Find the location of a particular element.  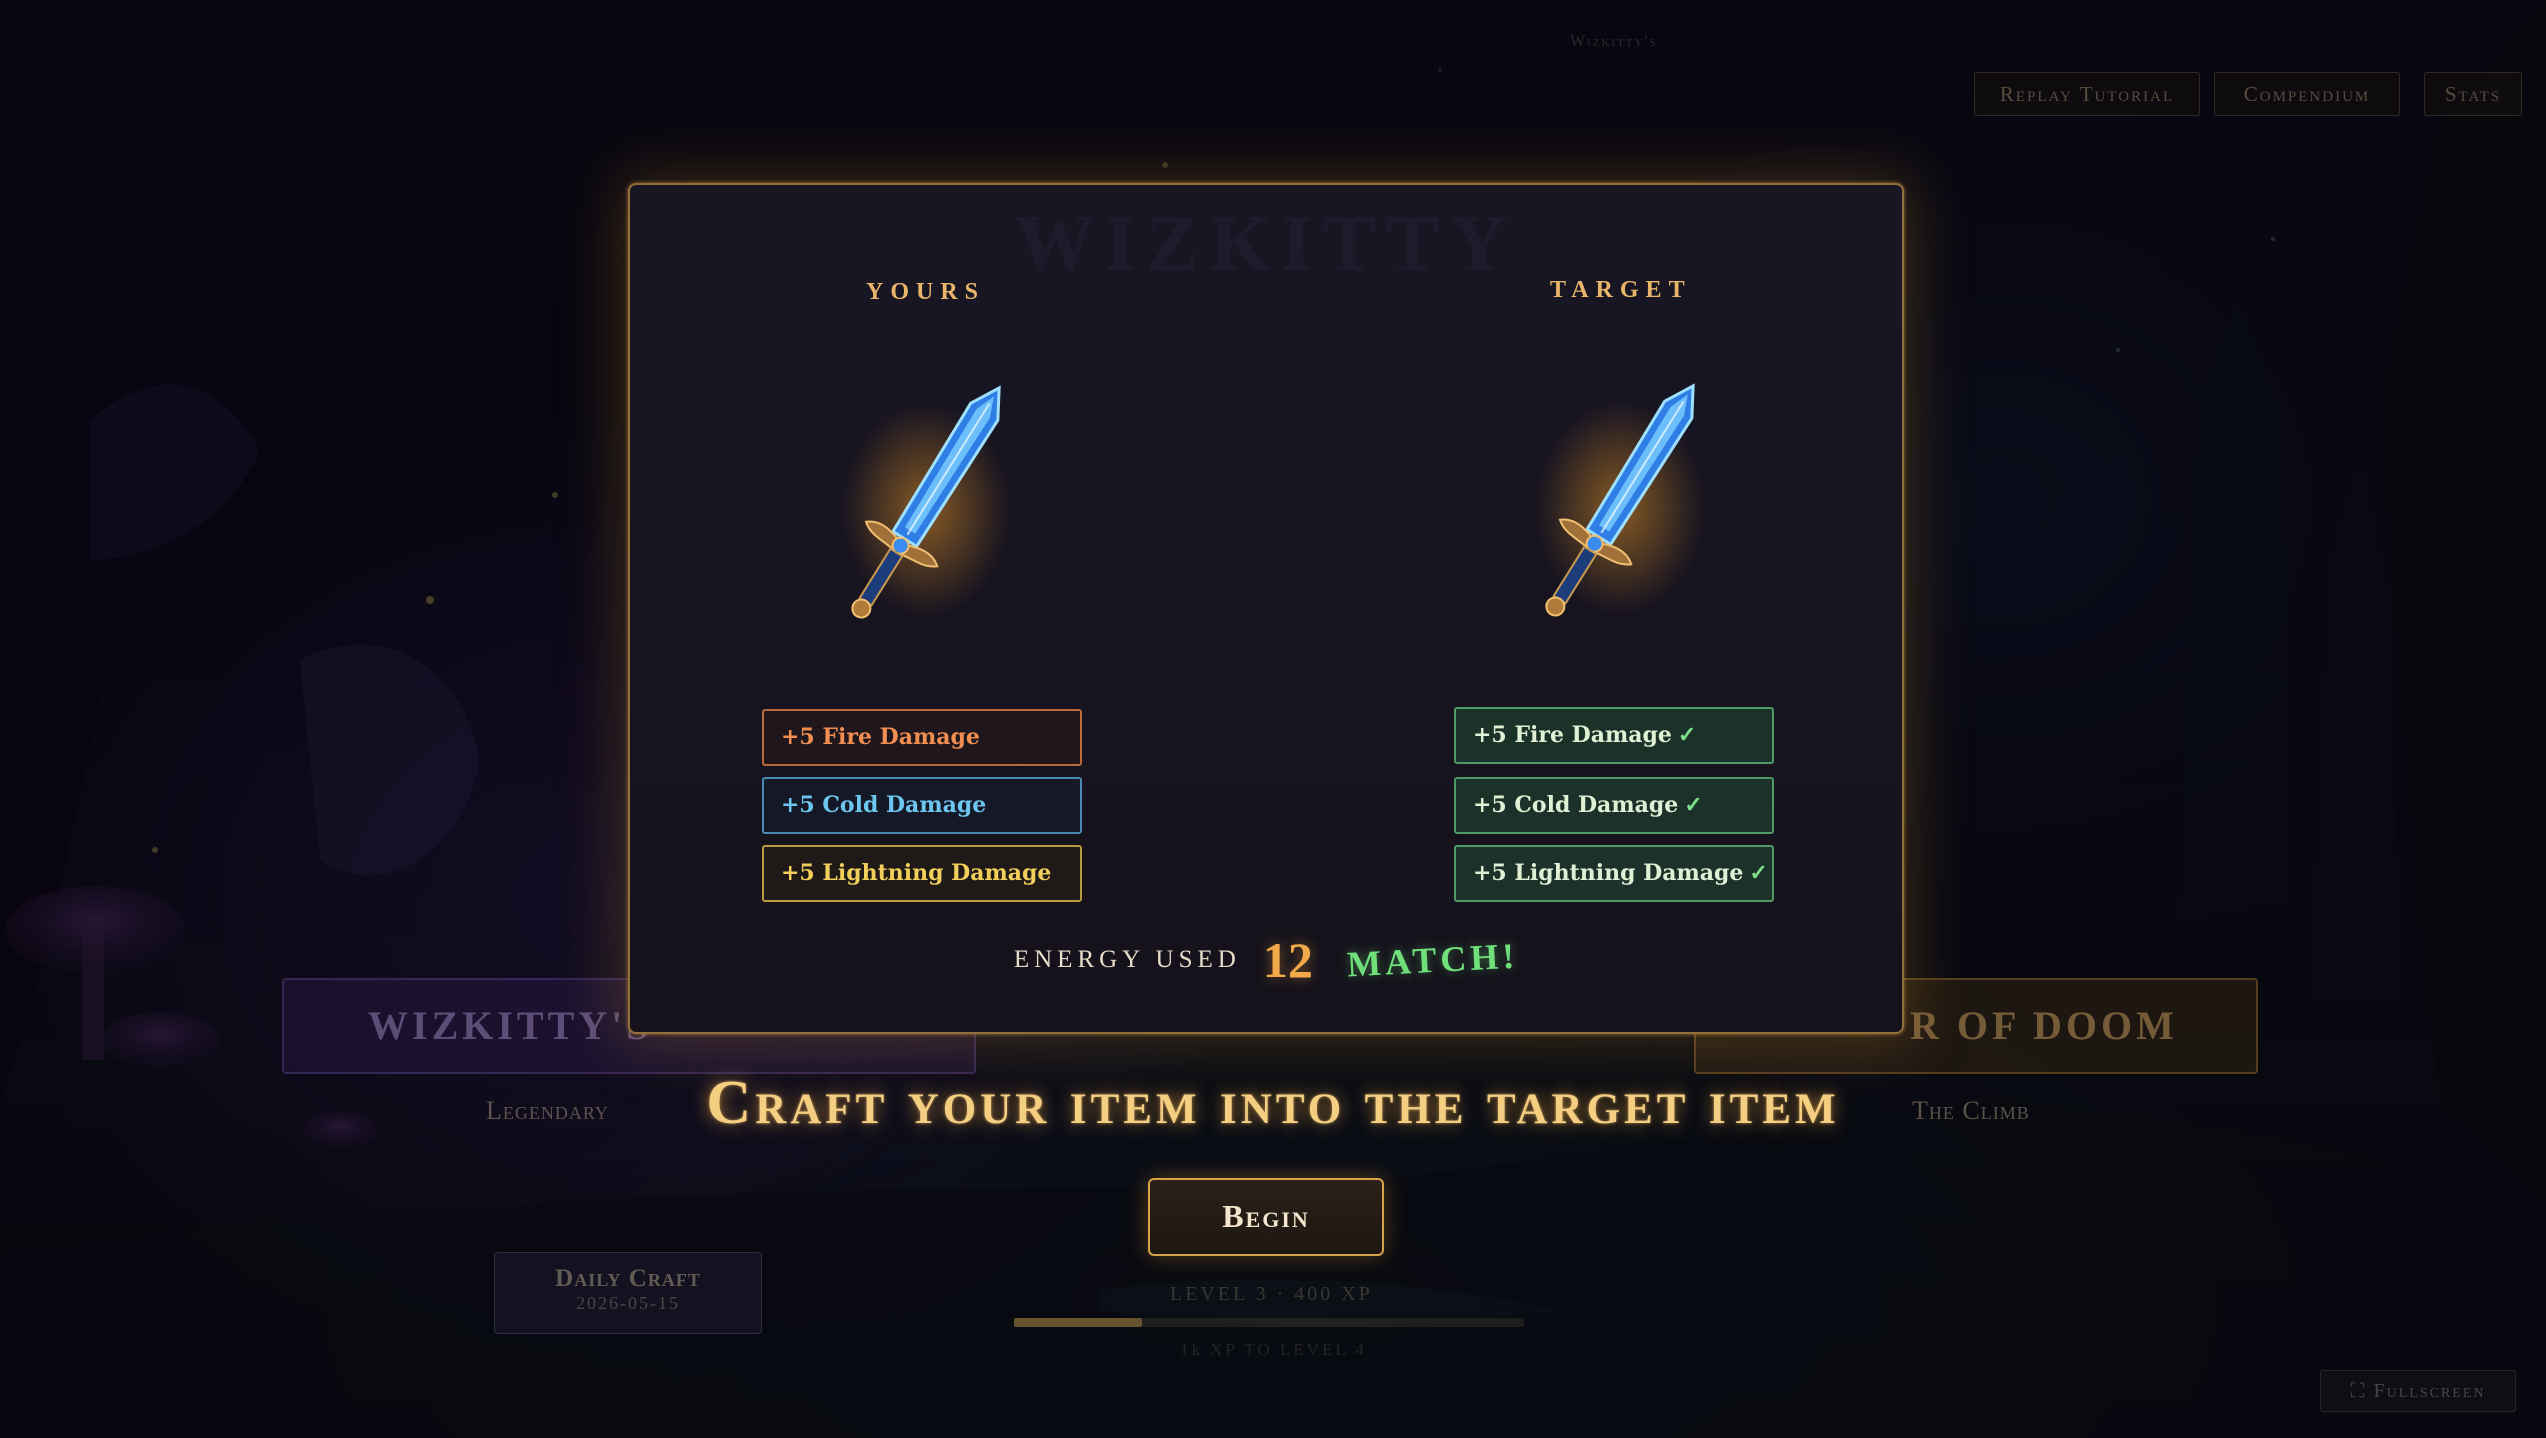

tutorial-headline: Craft your item into the target item is located at coordinates (1273, 1103).